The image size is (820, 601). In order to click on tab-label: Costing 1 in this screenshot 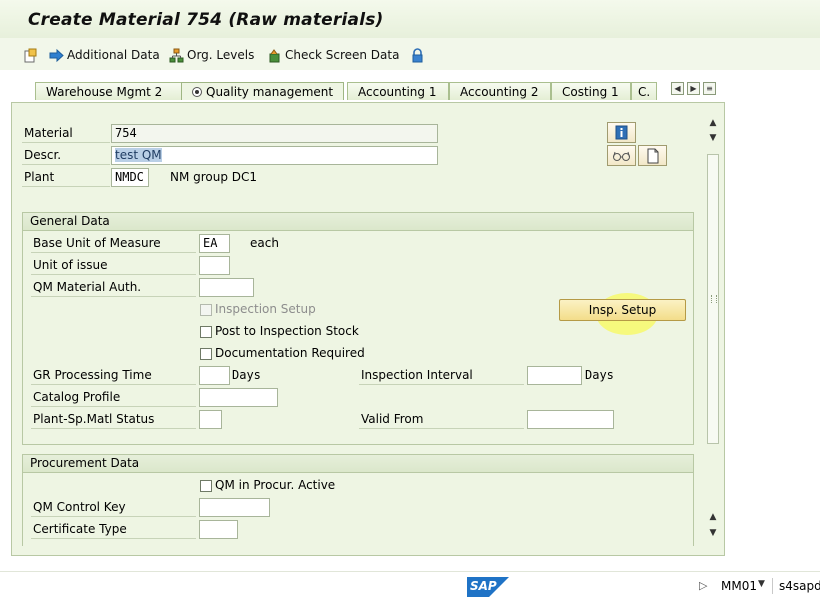, I will do `click(590, 92)`.